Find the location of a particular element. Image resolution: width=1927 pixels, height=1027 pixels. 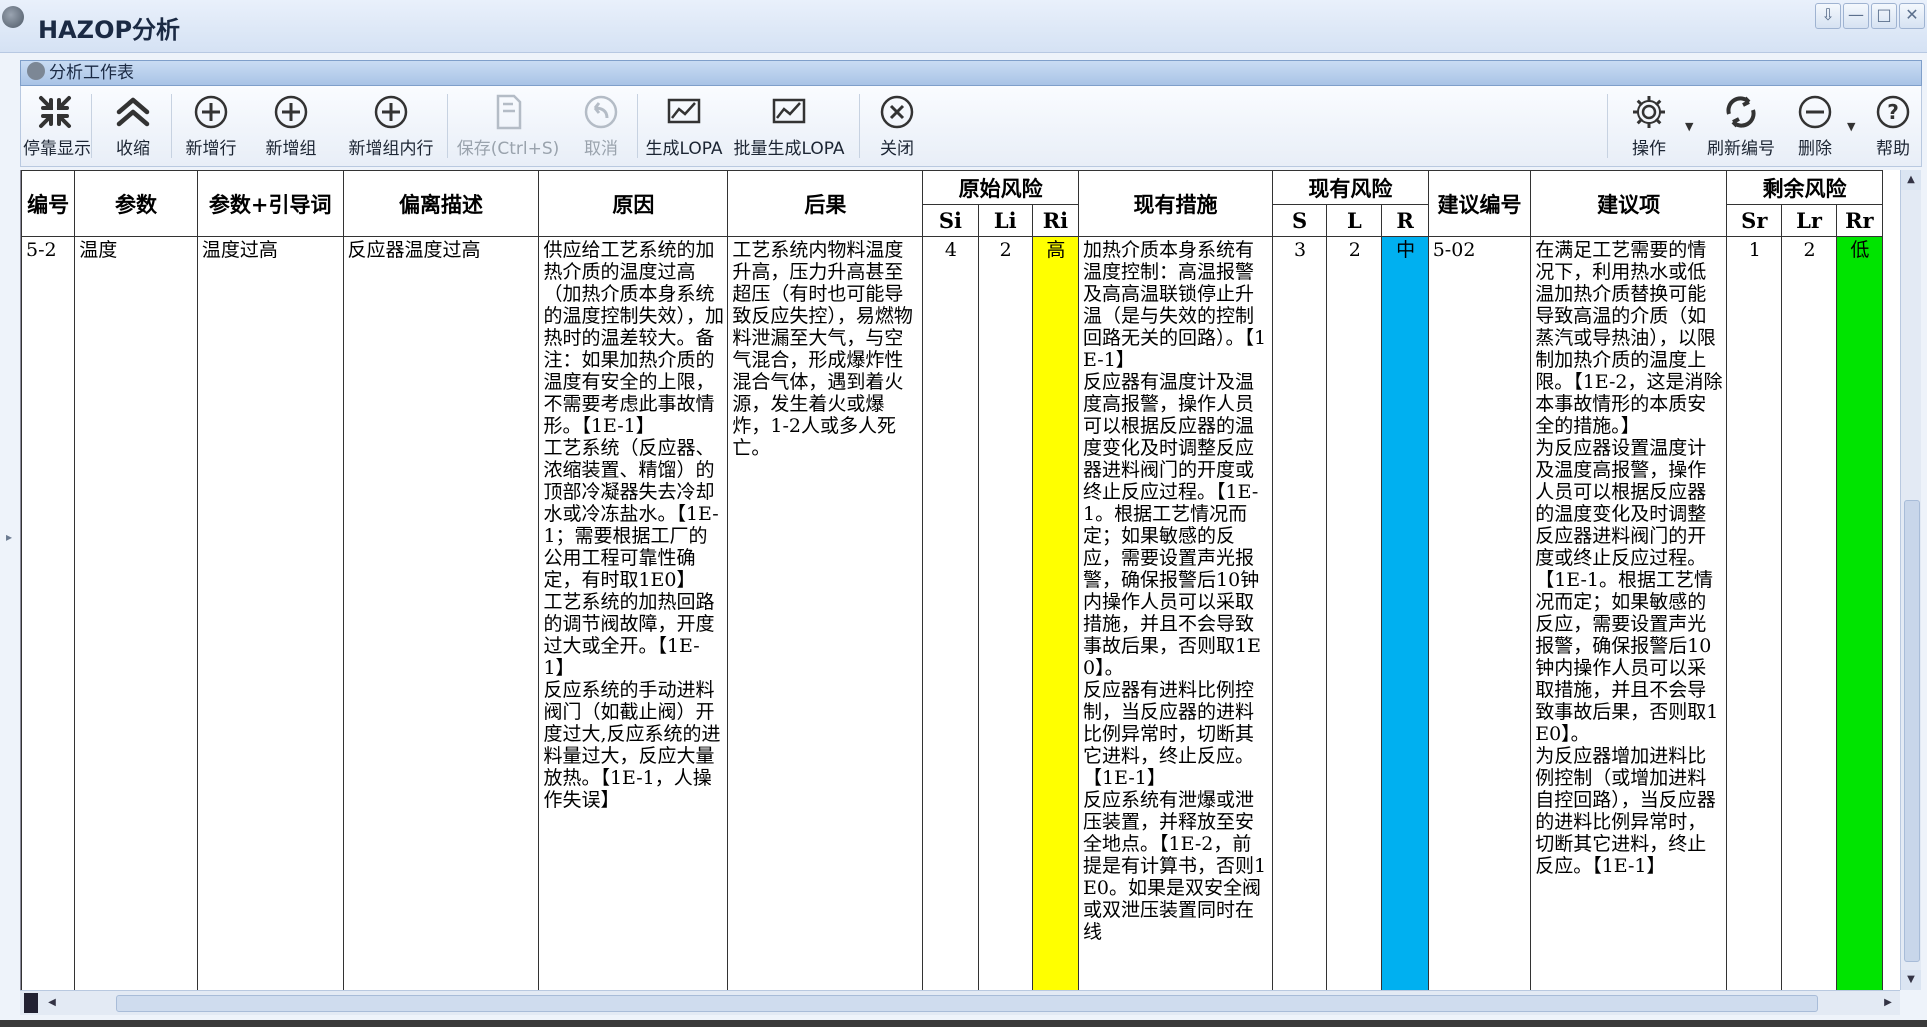

pin-button: ⇩ is located at coordinates (1828, 16).